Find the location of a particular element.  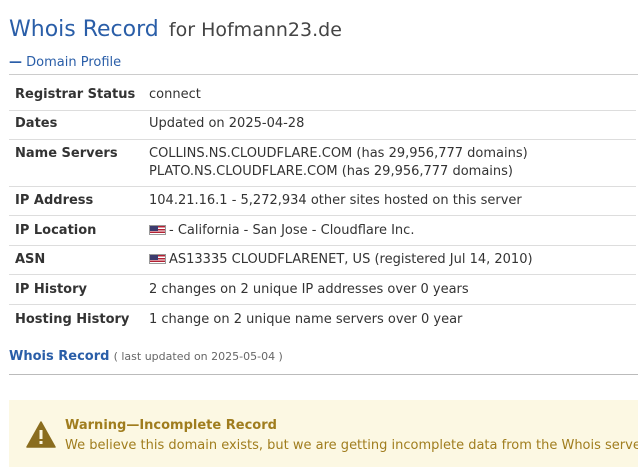

row-label-name-servers: Name Servers is located at coordinates (66, 153).